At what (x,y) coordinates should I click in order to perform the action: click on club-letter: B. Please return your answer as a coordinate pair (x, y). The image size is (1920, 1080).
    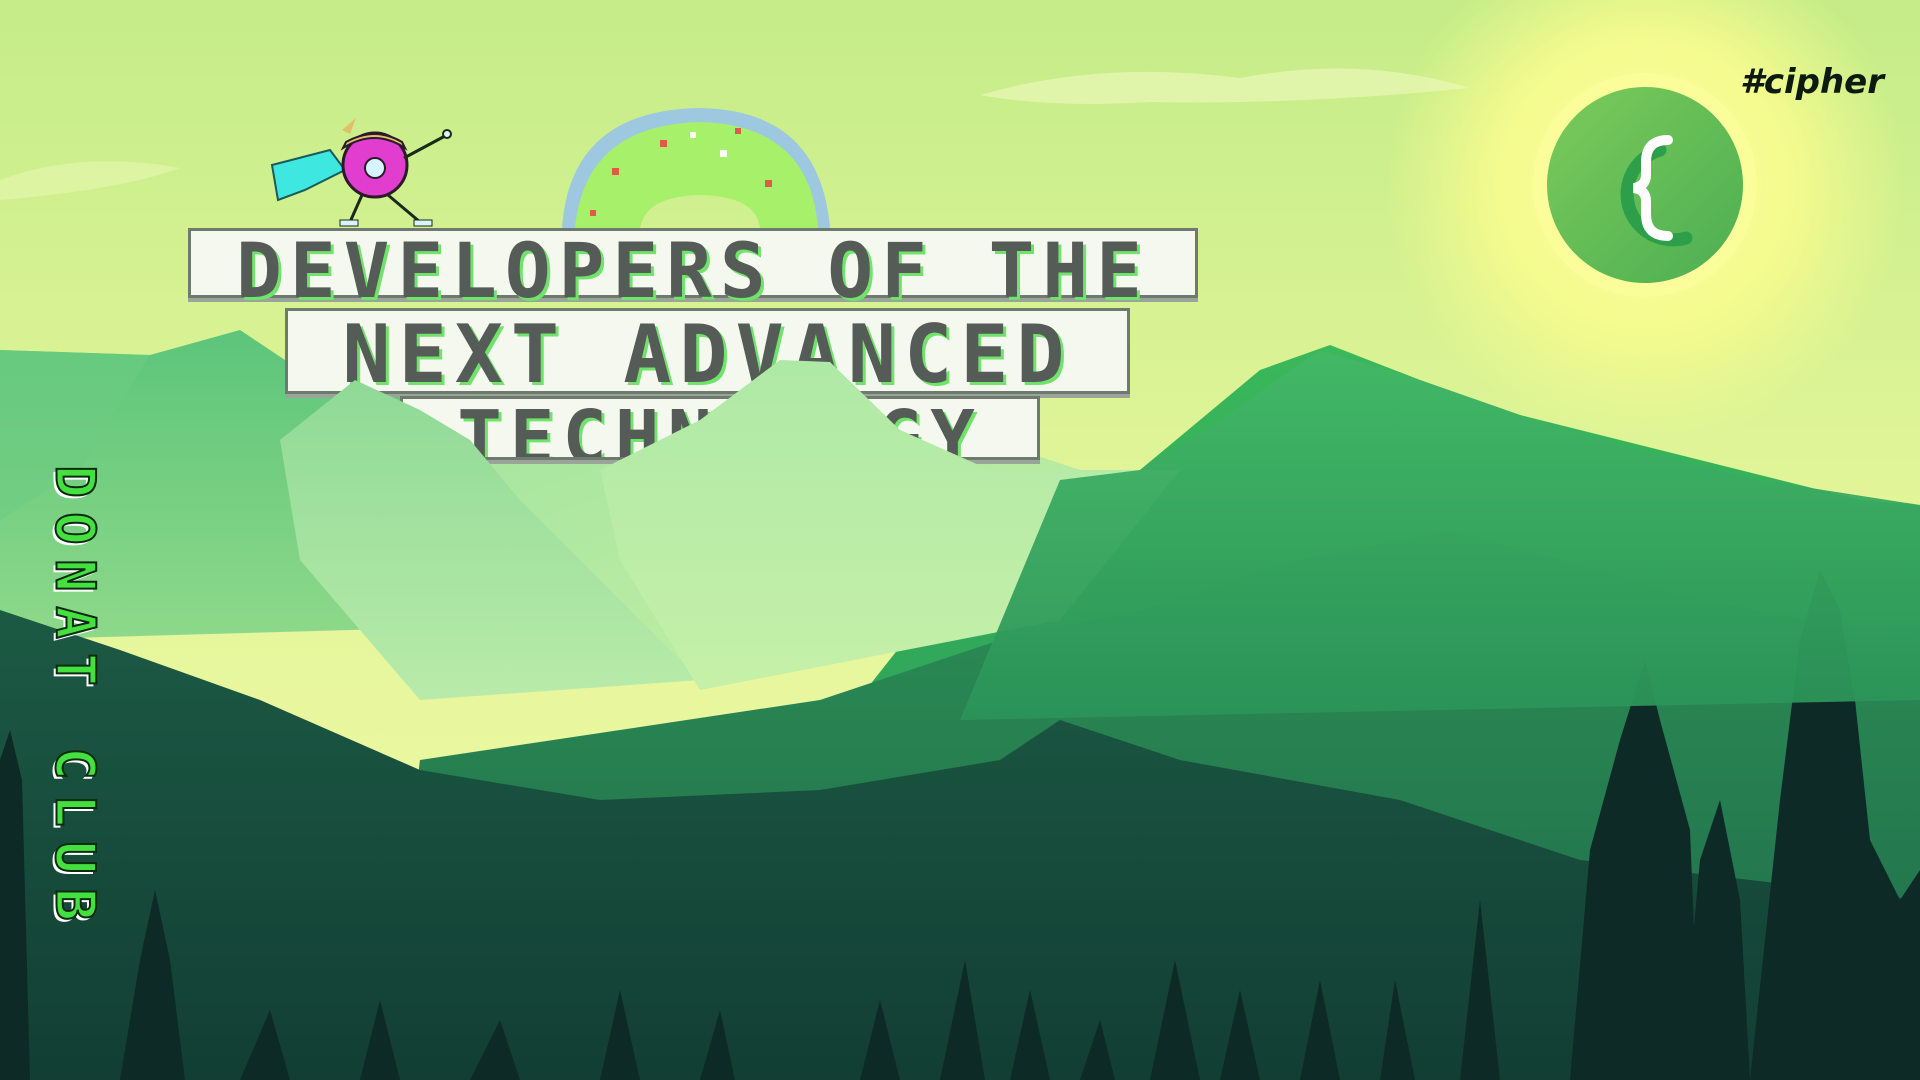
    Looking at the image, I should click on (75, 904).